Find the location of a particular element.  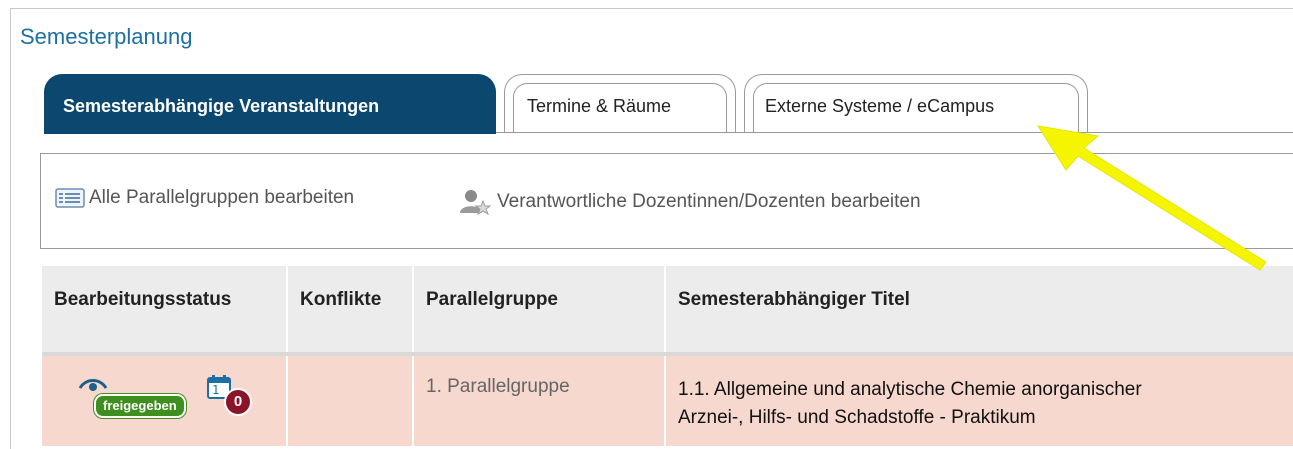

person-star-icon is located at coordinates (476, 203).